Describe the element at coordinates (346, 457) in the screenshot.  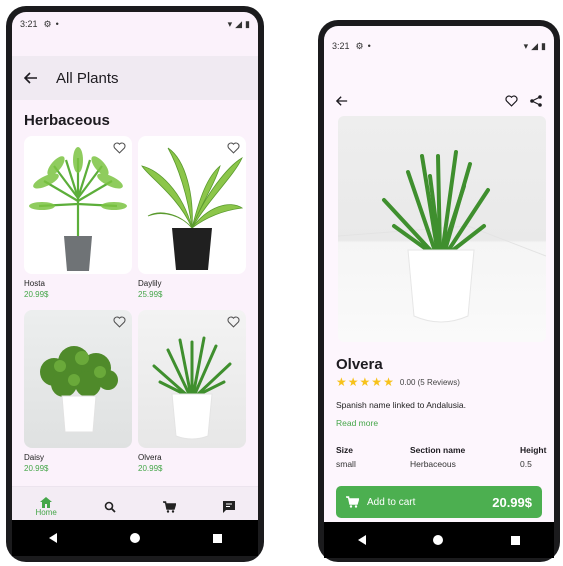
I see `spec-size: Size small` at that location.